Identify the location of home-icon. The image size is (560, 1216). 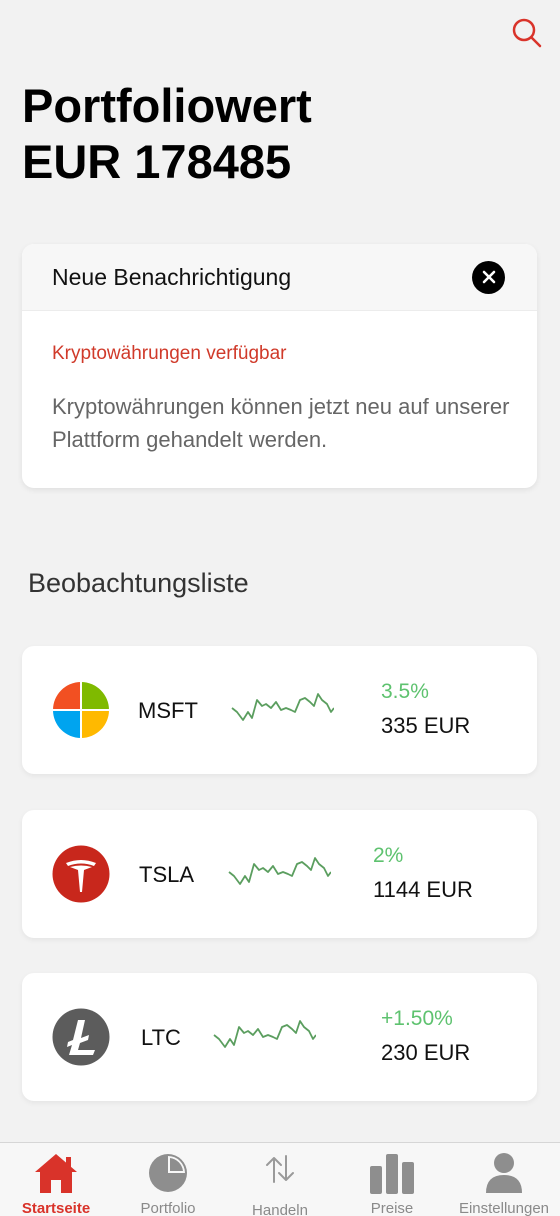
(56, 1173).